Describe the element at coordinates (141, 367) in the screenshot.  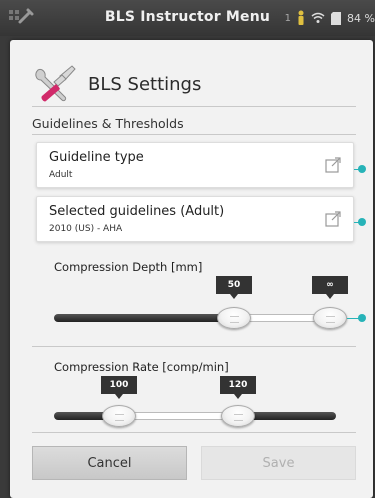
I see `compression-rate-label: Compression Rate [comp/min]` at that location.